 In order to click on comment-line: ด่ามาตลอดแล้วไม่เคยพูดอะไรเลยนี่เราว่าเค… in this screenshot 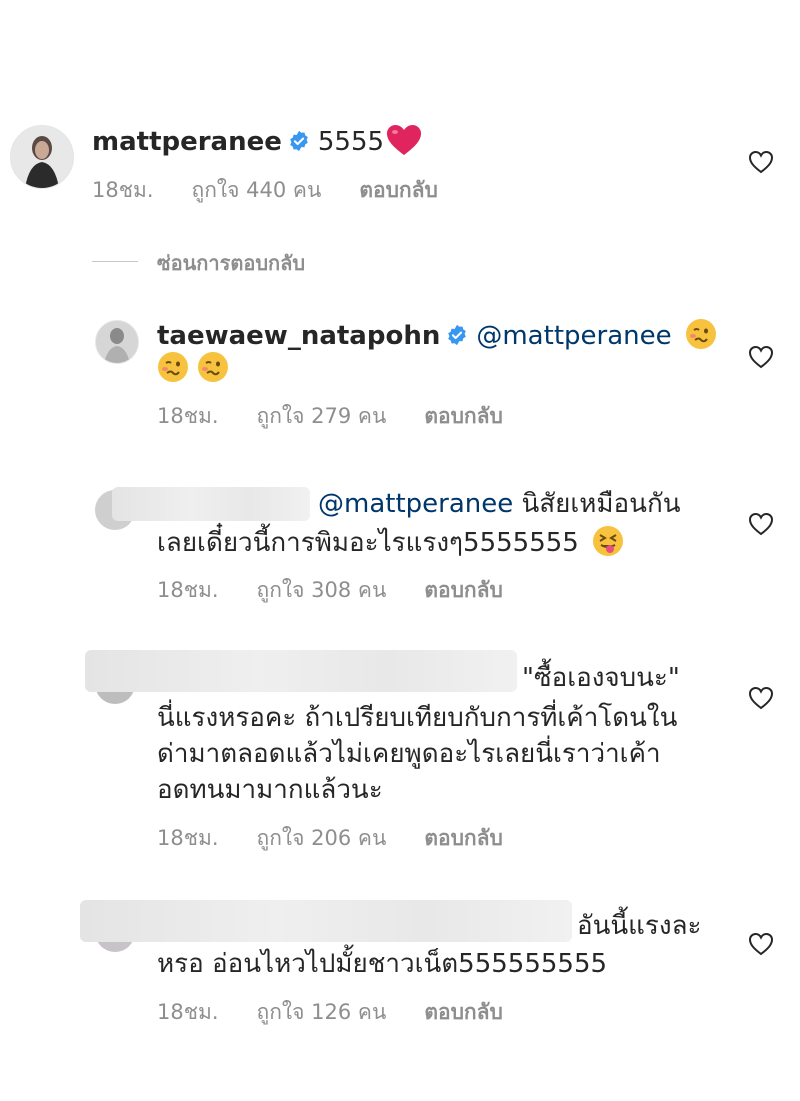, I will do `click(409, 754)`.